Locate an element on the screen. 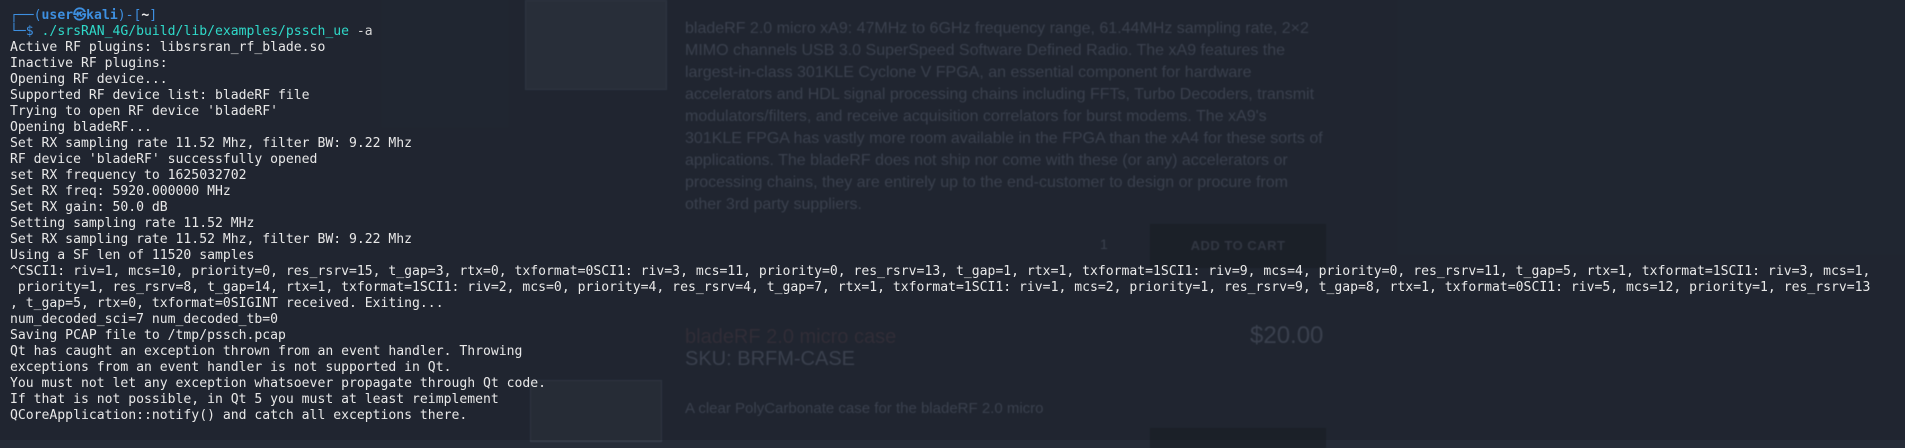  output-line: Setting sampling rate 11.52 MHz is located at coordinates (132, 223).